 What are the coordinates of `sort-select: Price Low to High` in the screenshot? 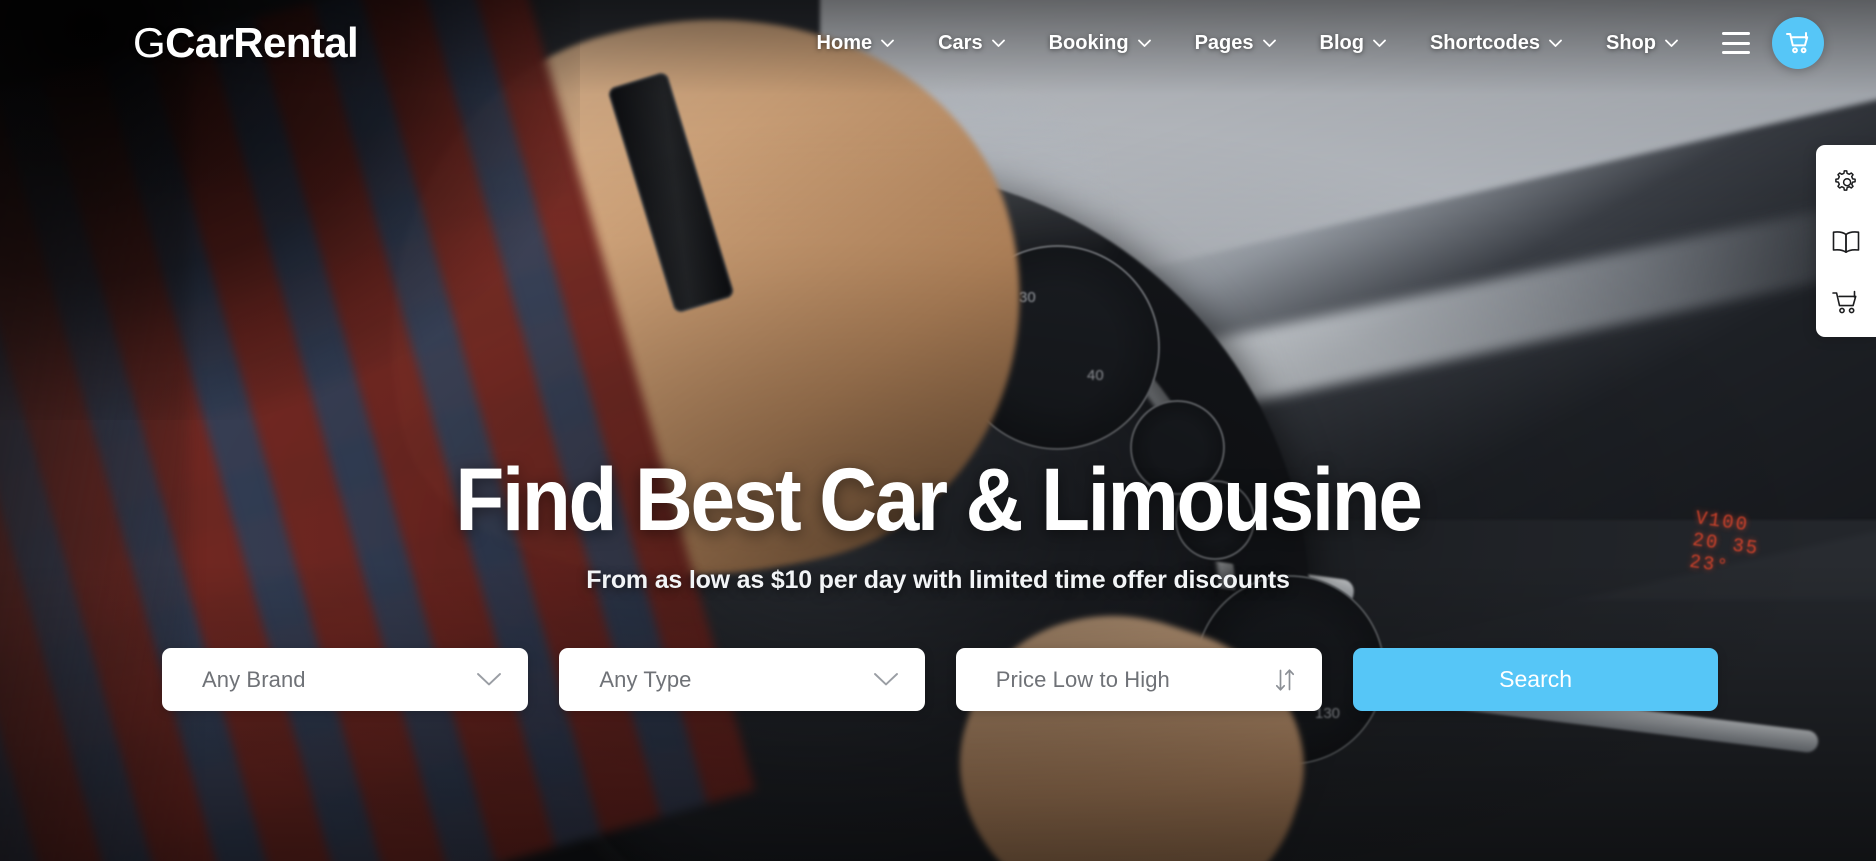 It's located at (1139, 679).